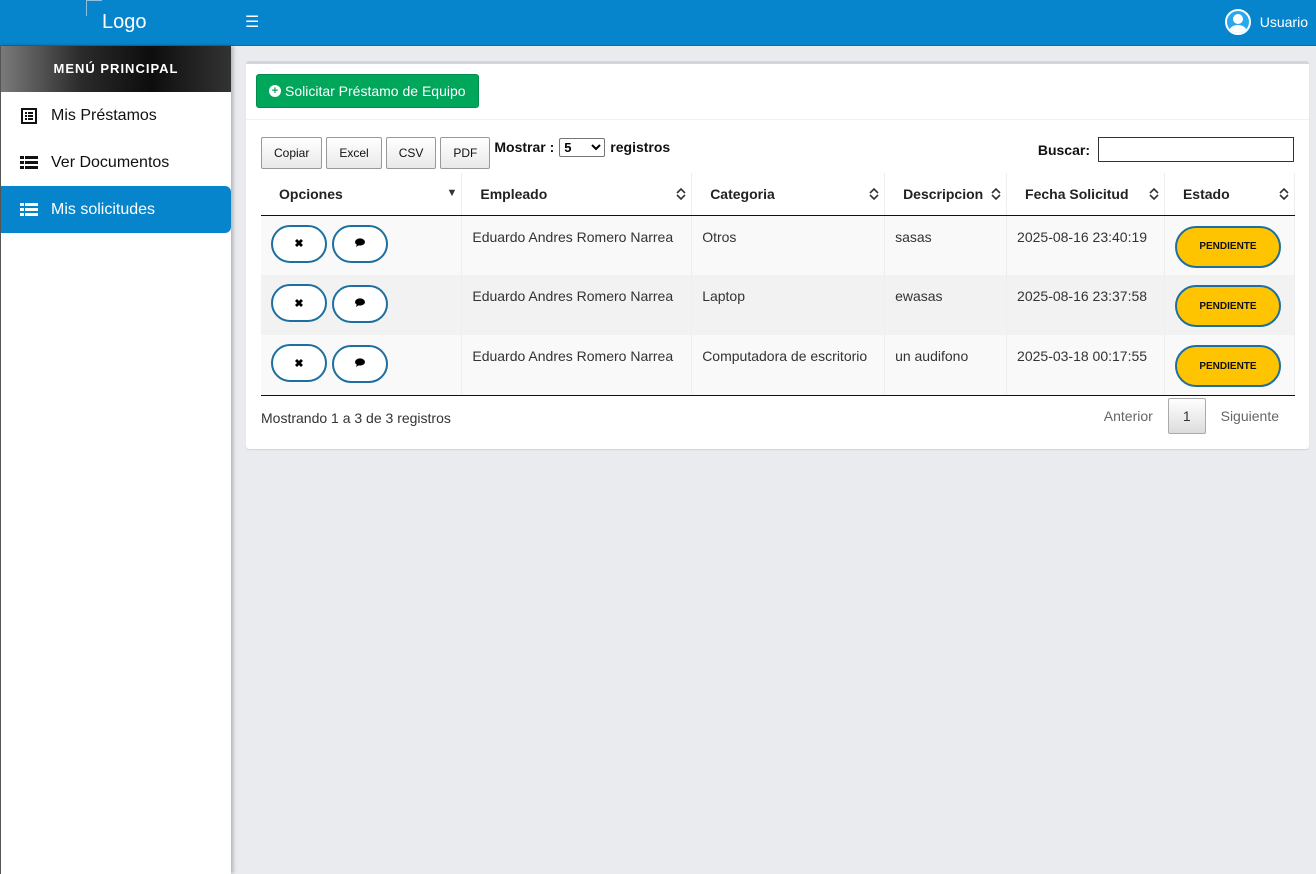  Describe the element at coordinates (1186, 416) in the screenshot. I see `page-button-current: 1` at that location.